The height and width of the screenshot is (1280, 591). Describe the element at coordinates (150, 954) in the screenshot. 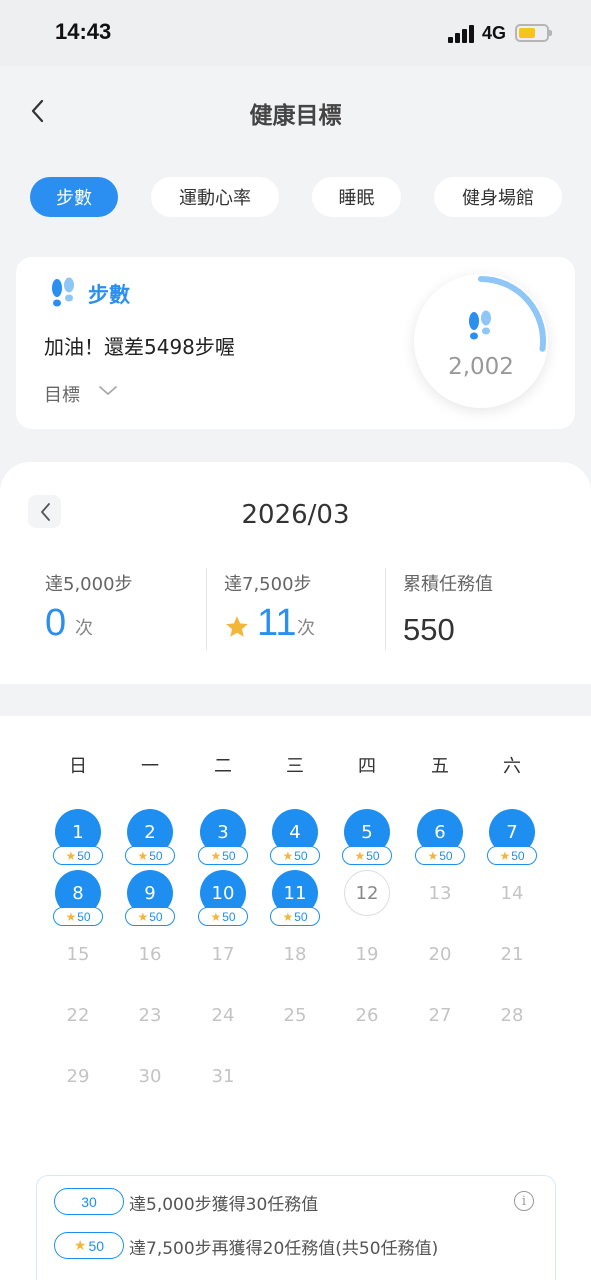

I see `calendar-day: 16` at that location.